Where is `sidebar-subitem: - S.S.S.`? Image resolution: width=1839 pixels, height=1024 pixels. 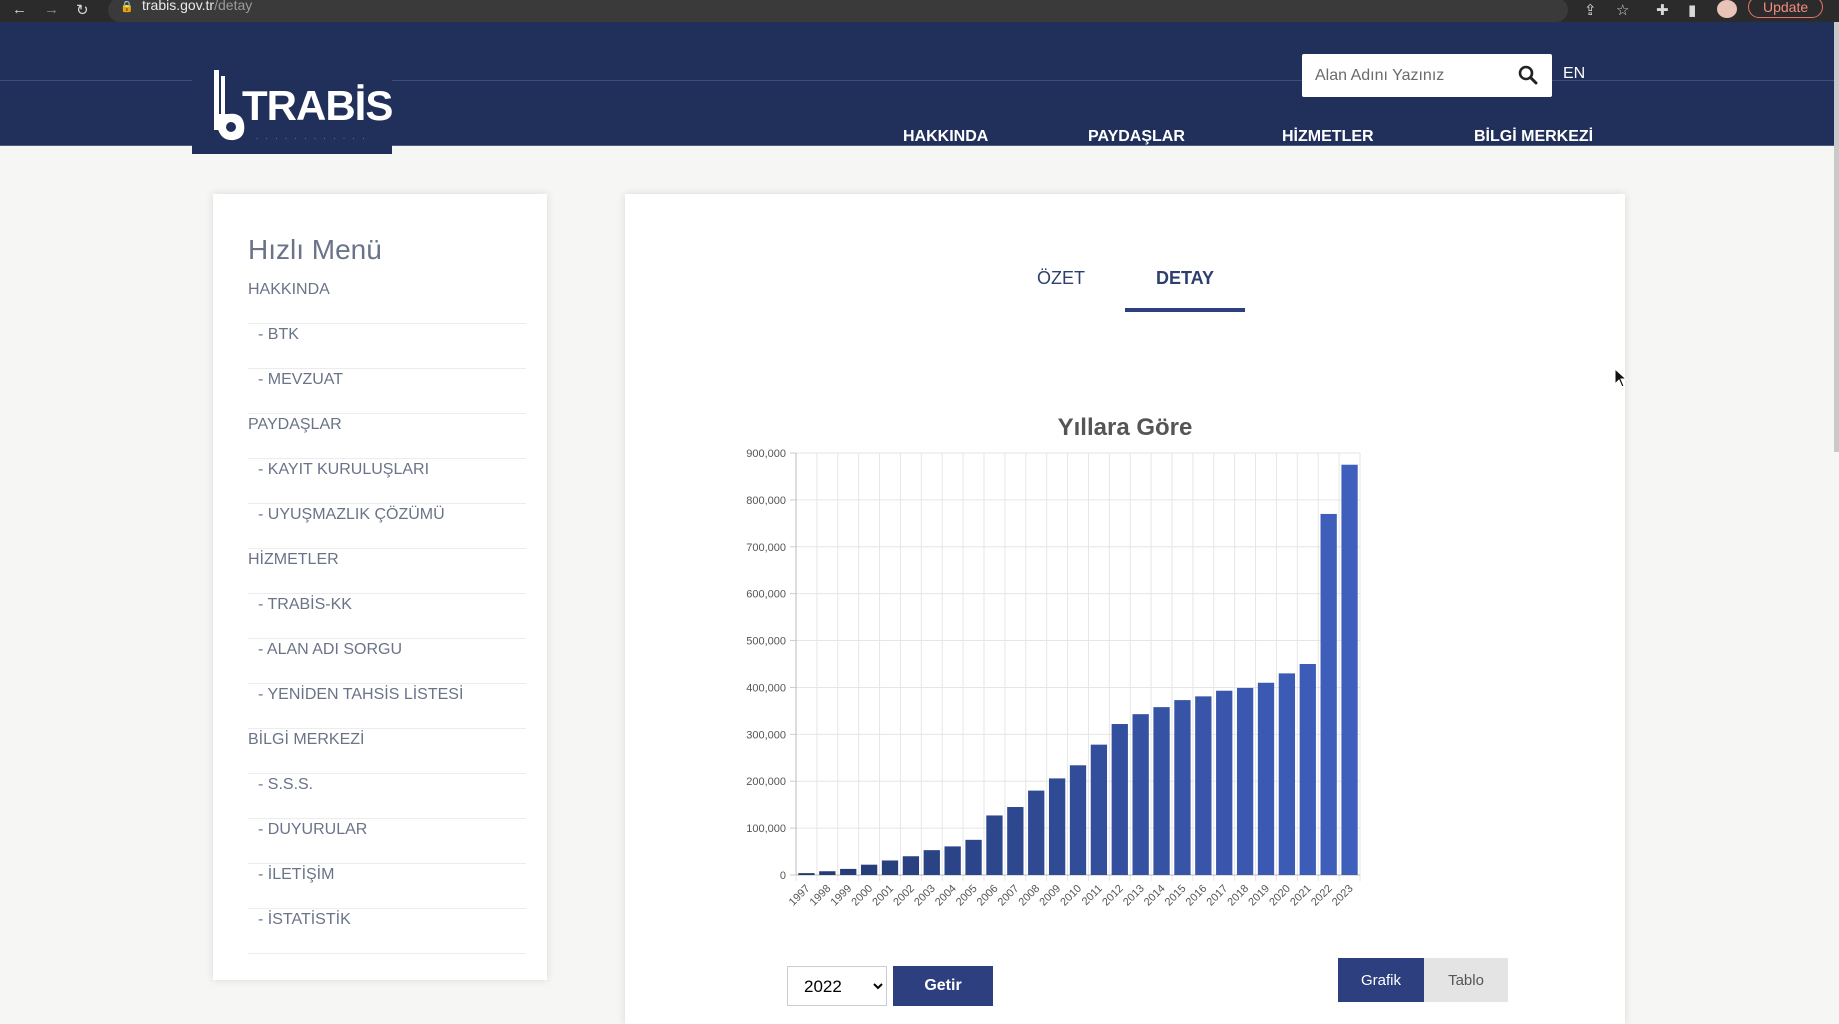
sidebar-subitem: - S.S.S. is located at coordinates (387, 797).